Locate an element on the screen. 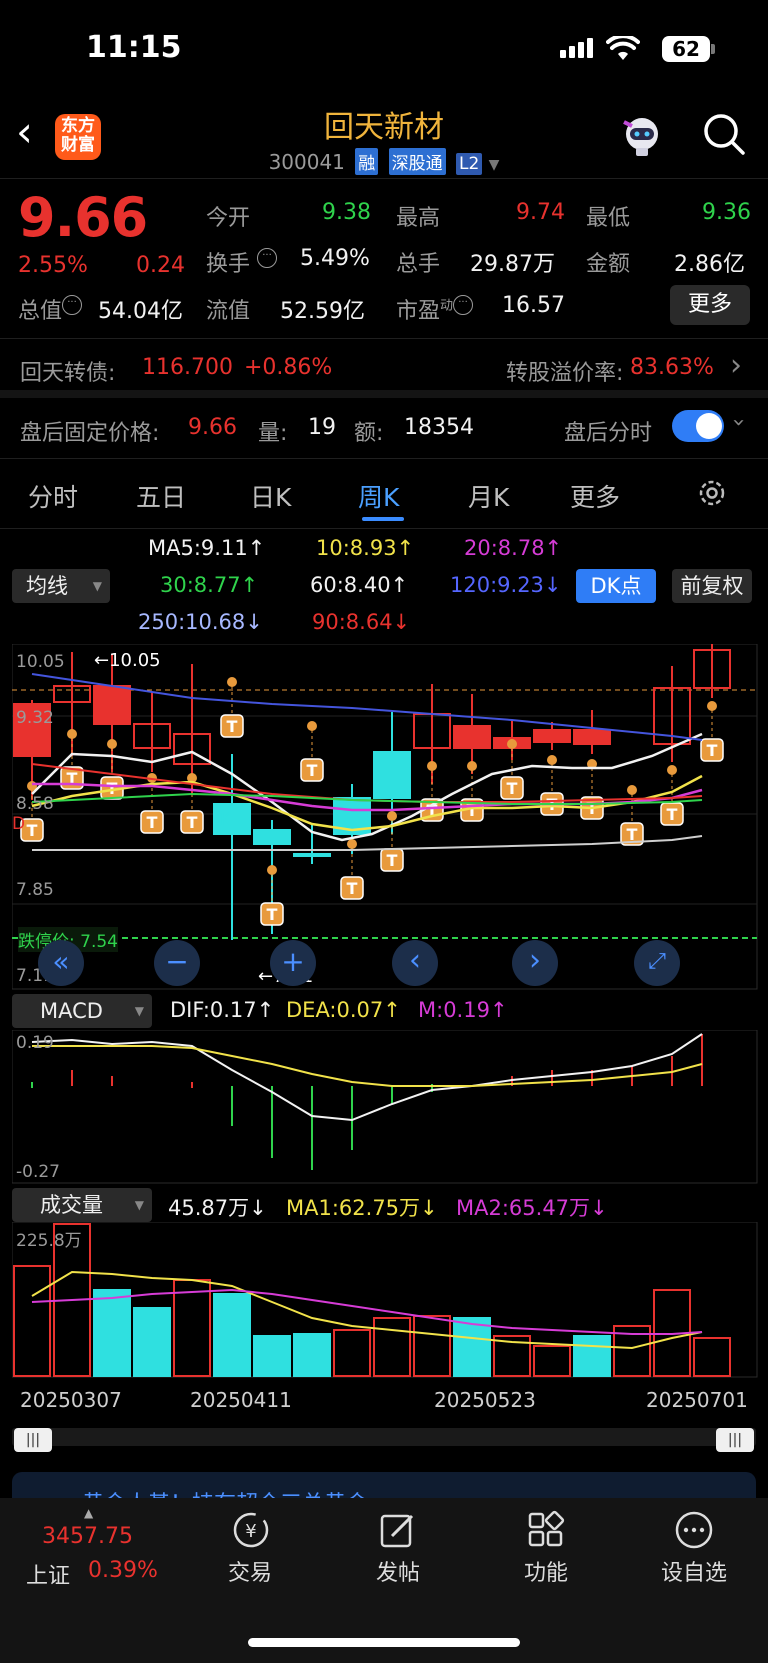  scroll-handle-left: ||| is located at coordinates (33, 1440).